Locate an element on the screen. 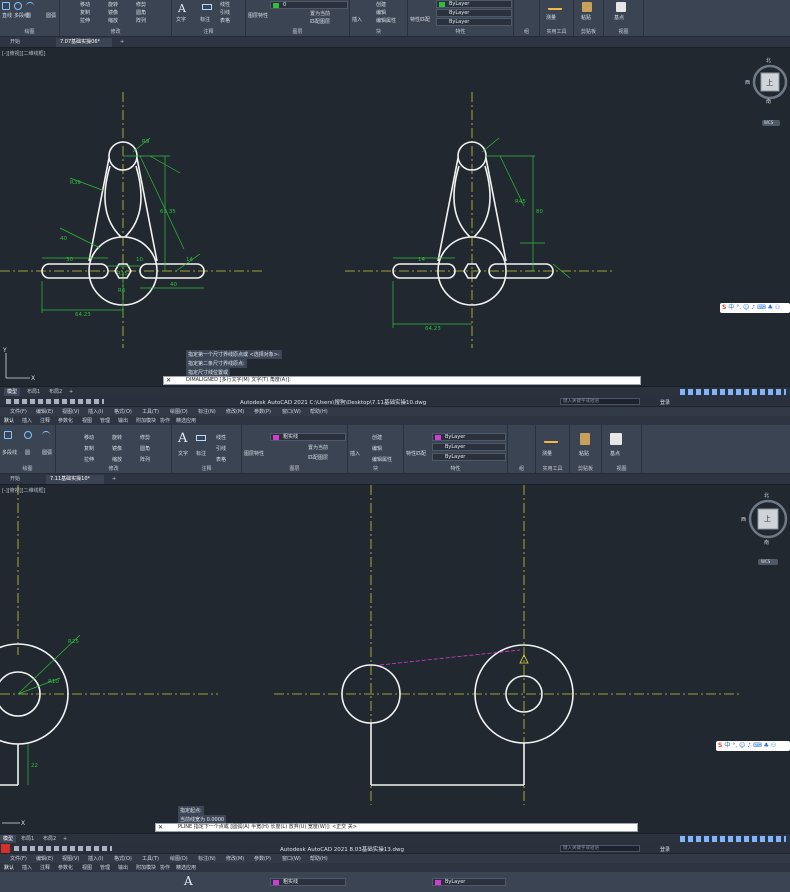 This screenshot has width=790, height=892. quick-access-toolbar is located at coordinates (55, 401).